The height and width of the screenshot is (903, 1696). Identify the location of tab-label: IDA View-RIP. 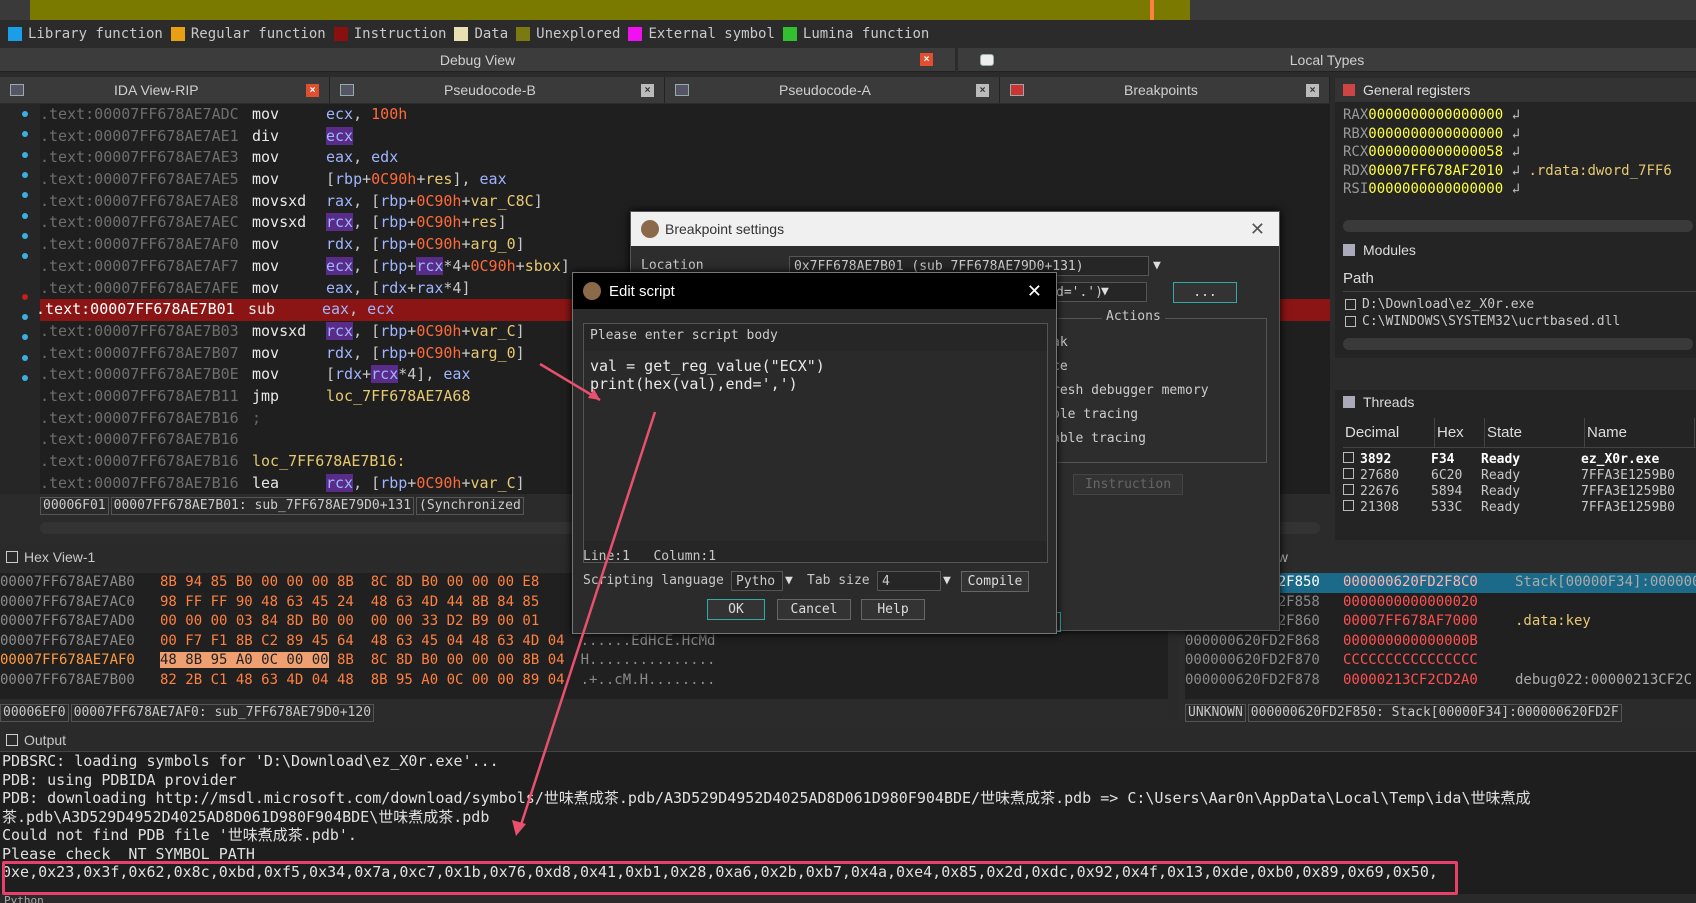
(156, 90).